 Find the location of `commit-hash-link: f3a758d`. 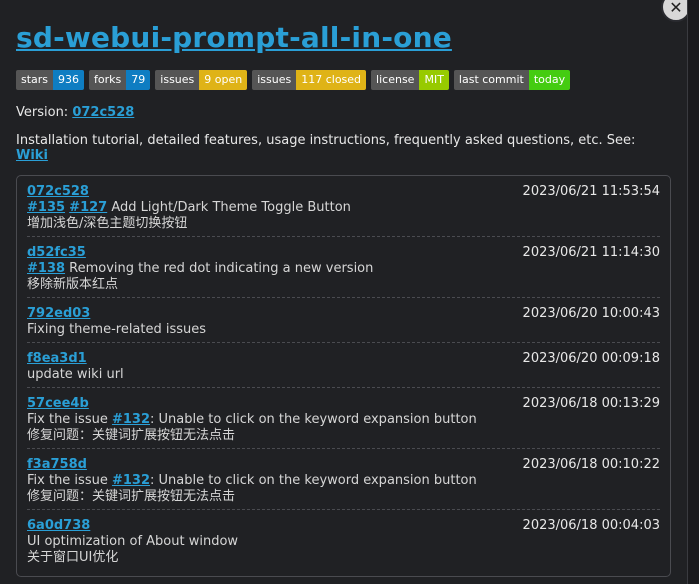

commit-hash-link: f3a758d is located at coordinates (57, 464).